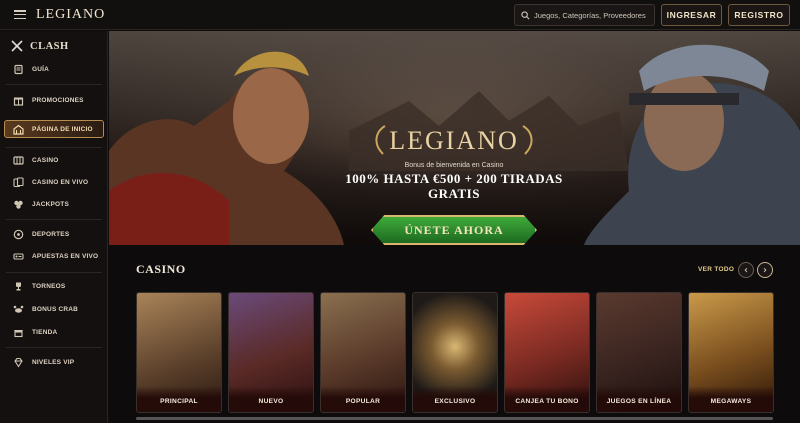 Image resolution: width=800 pixels, height=423 pixels. I want to click on hero-title: 100% HASTA €500 + 200 TIRADAS GRATIS, so click(454, 186).